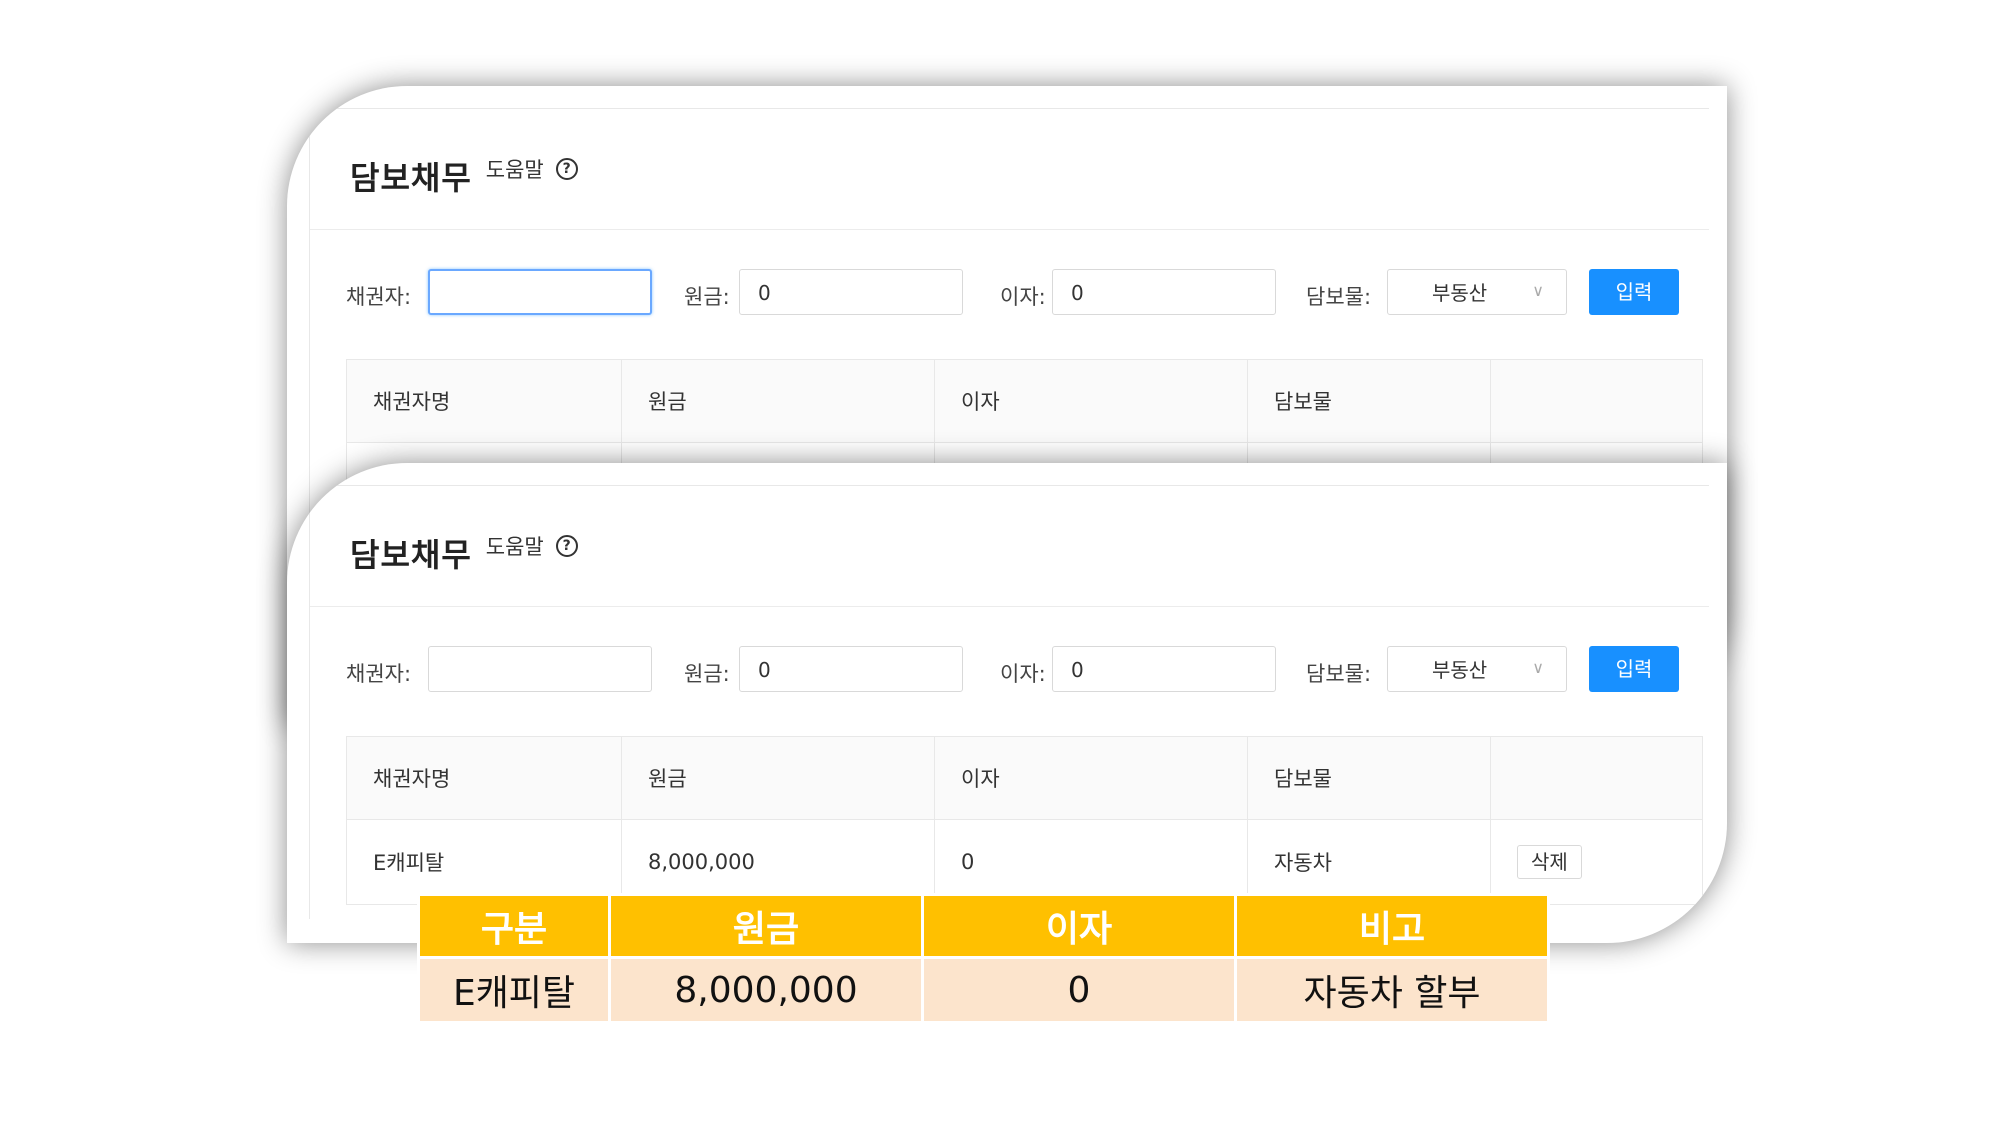  What do you see at coordinates (1079, 926) in the screenshot?
I see `summary-header-interest: 이자` at bounding box center [1079, 926].